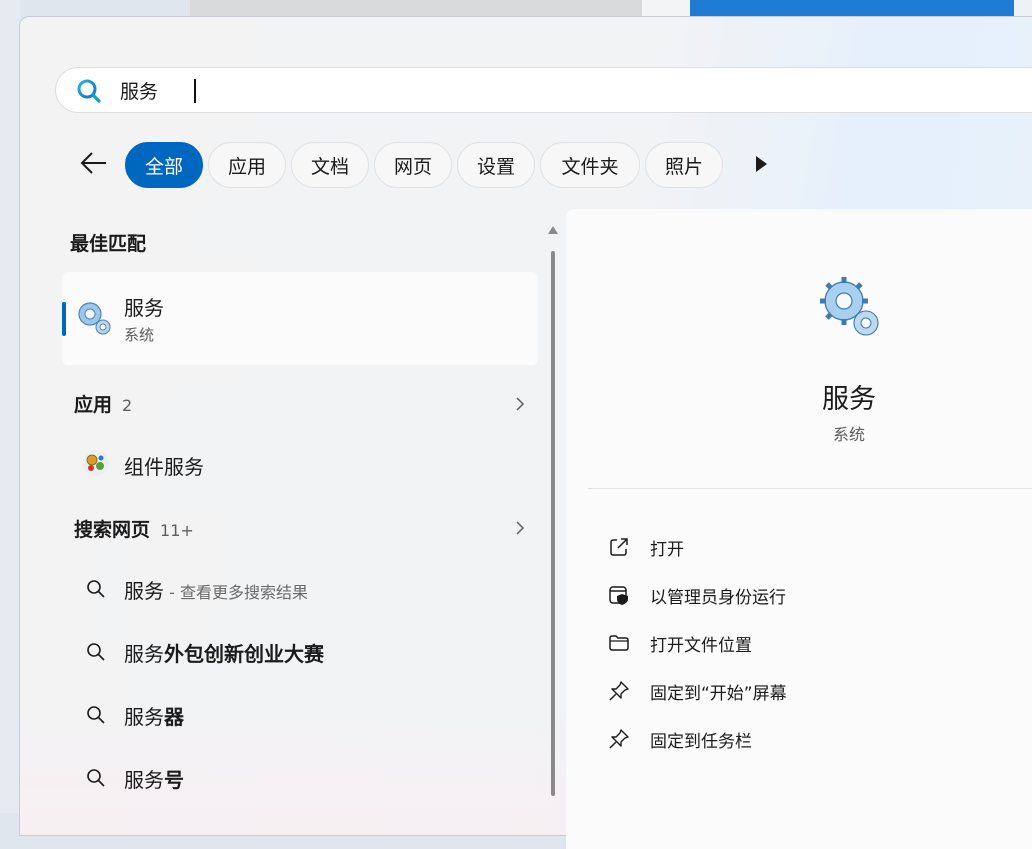  Describe the element at coordinates (300, 318) in the screenshot. I see `best-match-card: 服务 系统` at that location.